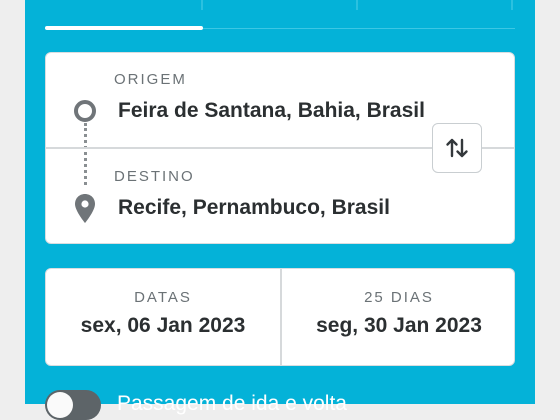  I want to click on map-pin-icon, so click(85, 208).